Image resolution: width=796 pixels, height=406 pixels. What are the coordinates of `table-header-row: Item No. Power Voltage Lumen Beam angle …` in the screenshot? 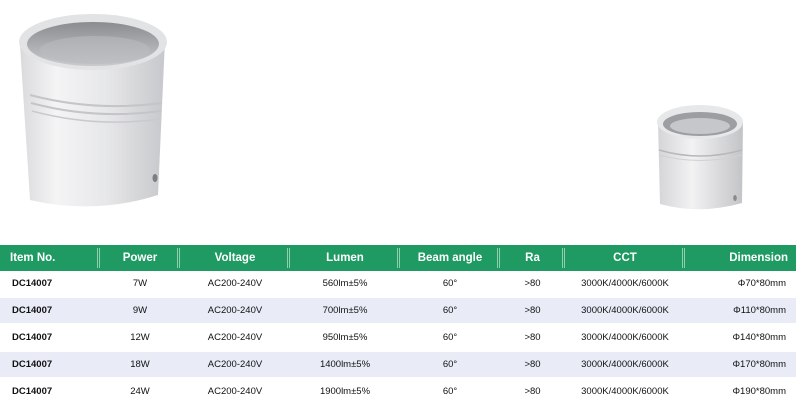 It's located at (398, 258).